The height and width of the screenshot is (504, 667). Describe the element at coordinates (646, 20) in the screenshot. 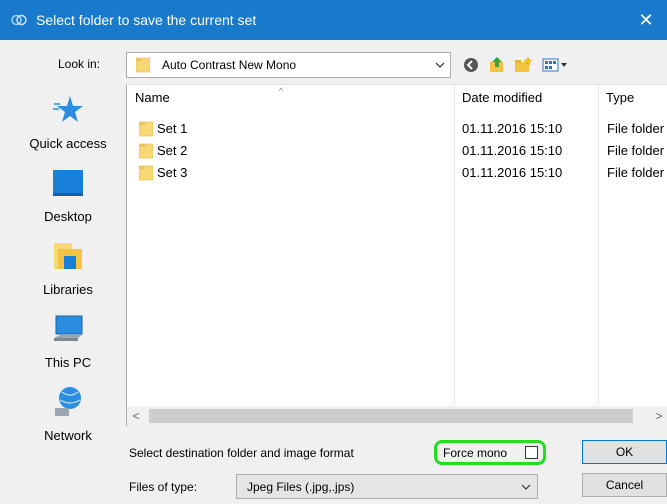

I see `close-button: ✕` at that location.